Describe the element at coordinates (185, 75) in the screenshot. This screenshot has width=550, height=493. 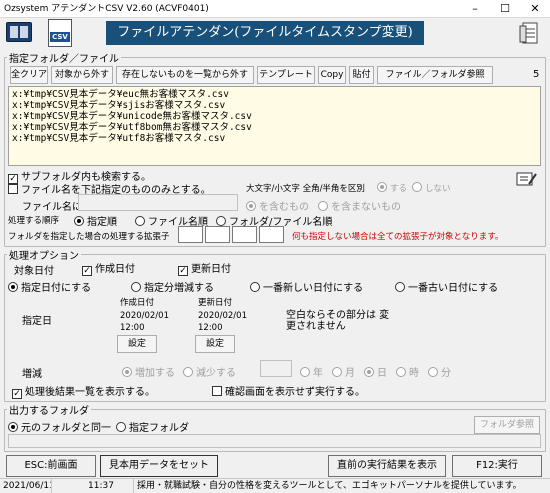
I see `remove-missing-button: 存在しないものを一覧から外す` at that location.